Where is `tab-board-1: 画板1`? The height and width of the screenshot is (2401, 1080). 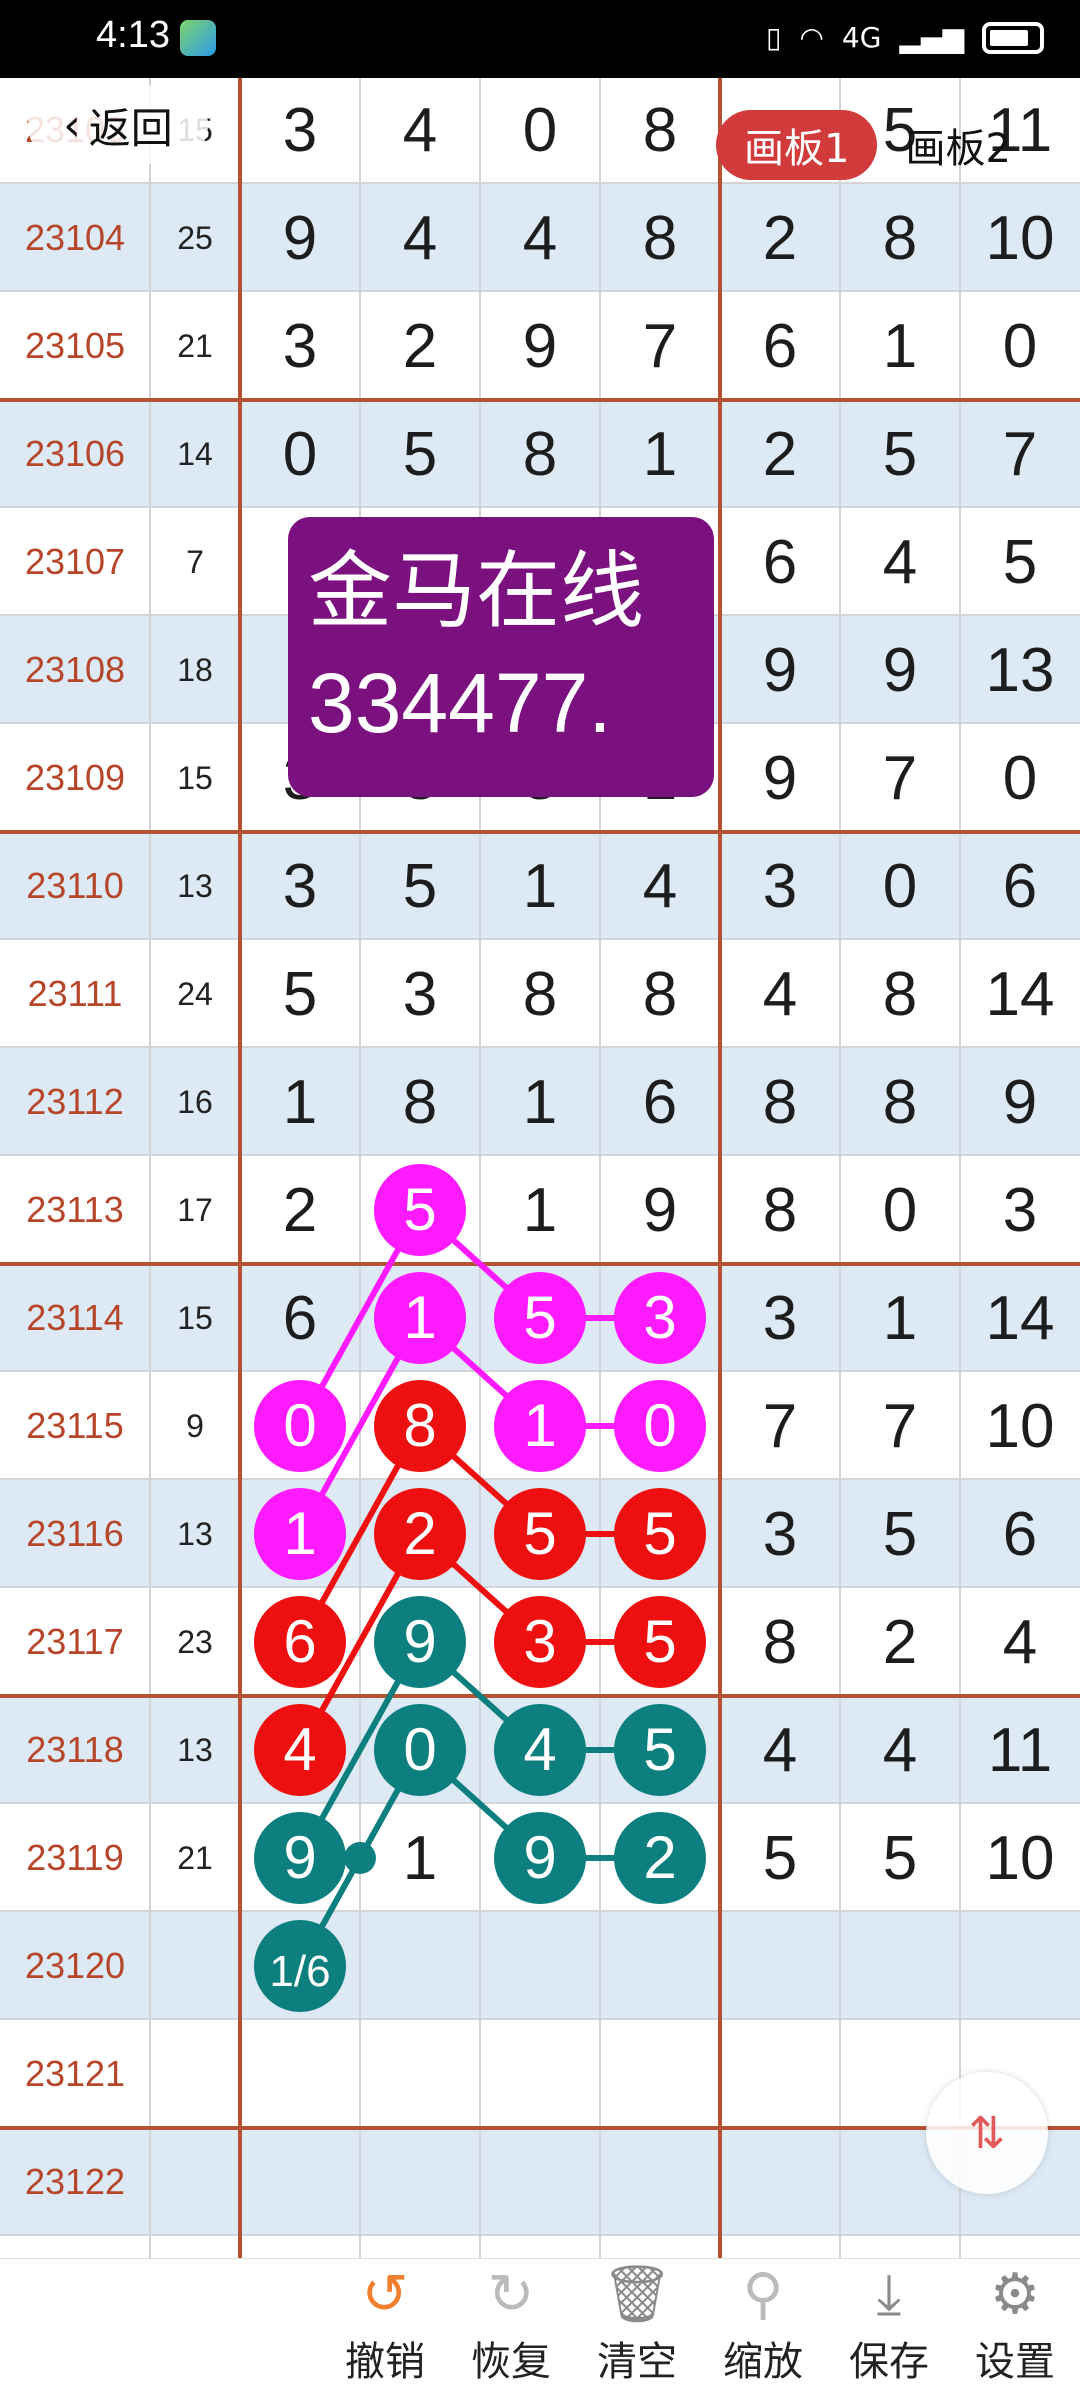 tab-board-1: 画板1 is located at coordinates (797, 145).